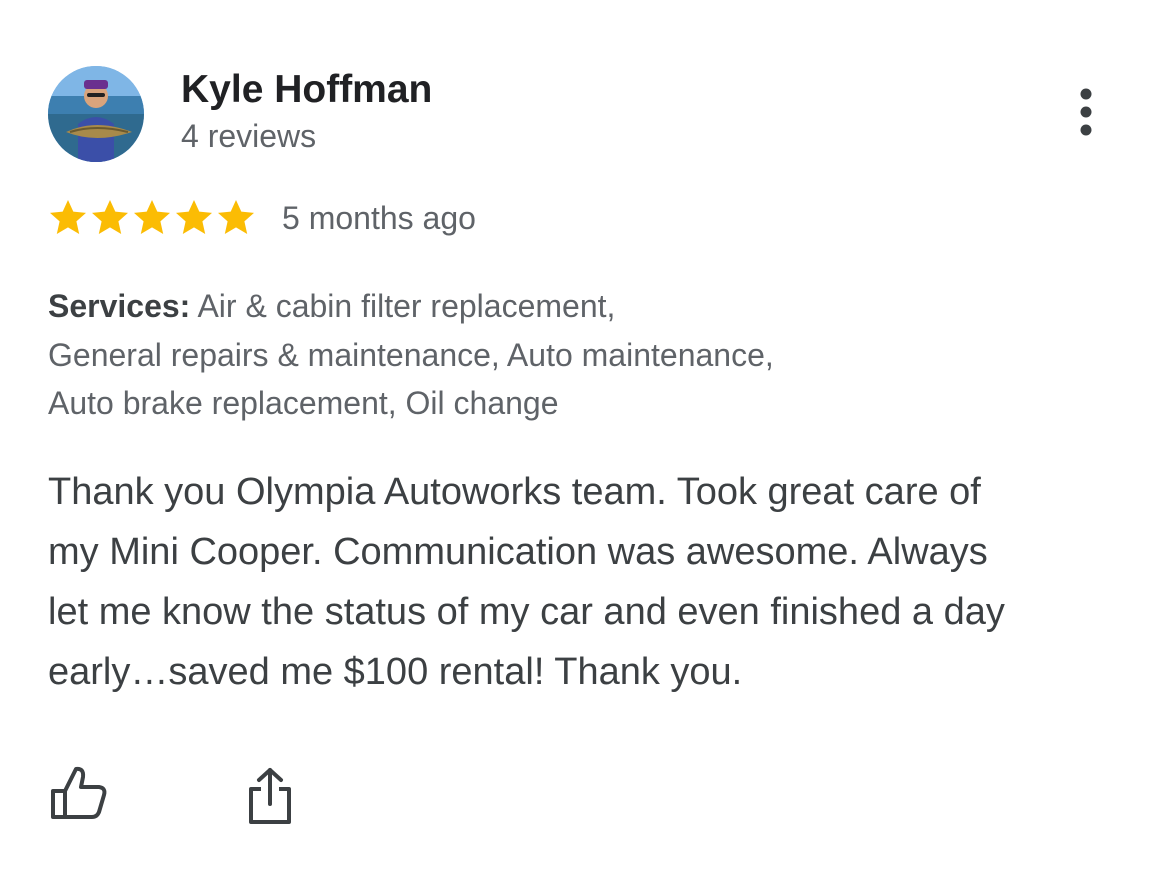 The height and width of the screenshot is (879, 1170). I want to click on avatar, so click(96, 114).